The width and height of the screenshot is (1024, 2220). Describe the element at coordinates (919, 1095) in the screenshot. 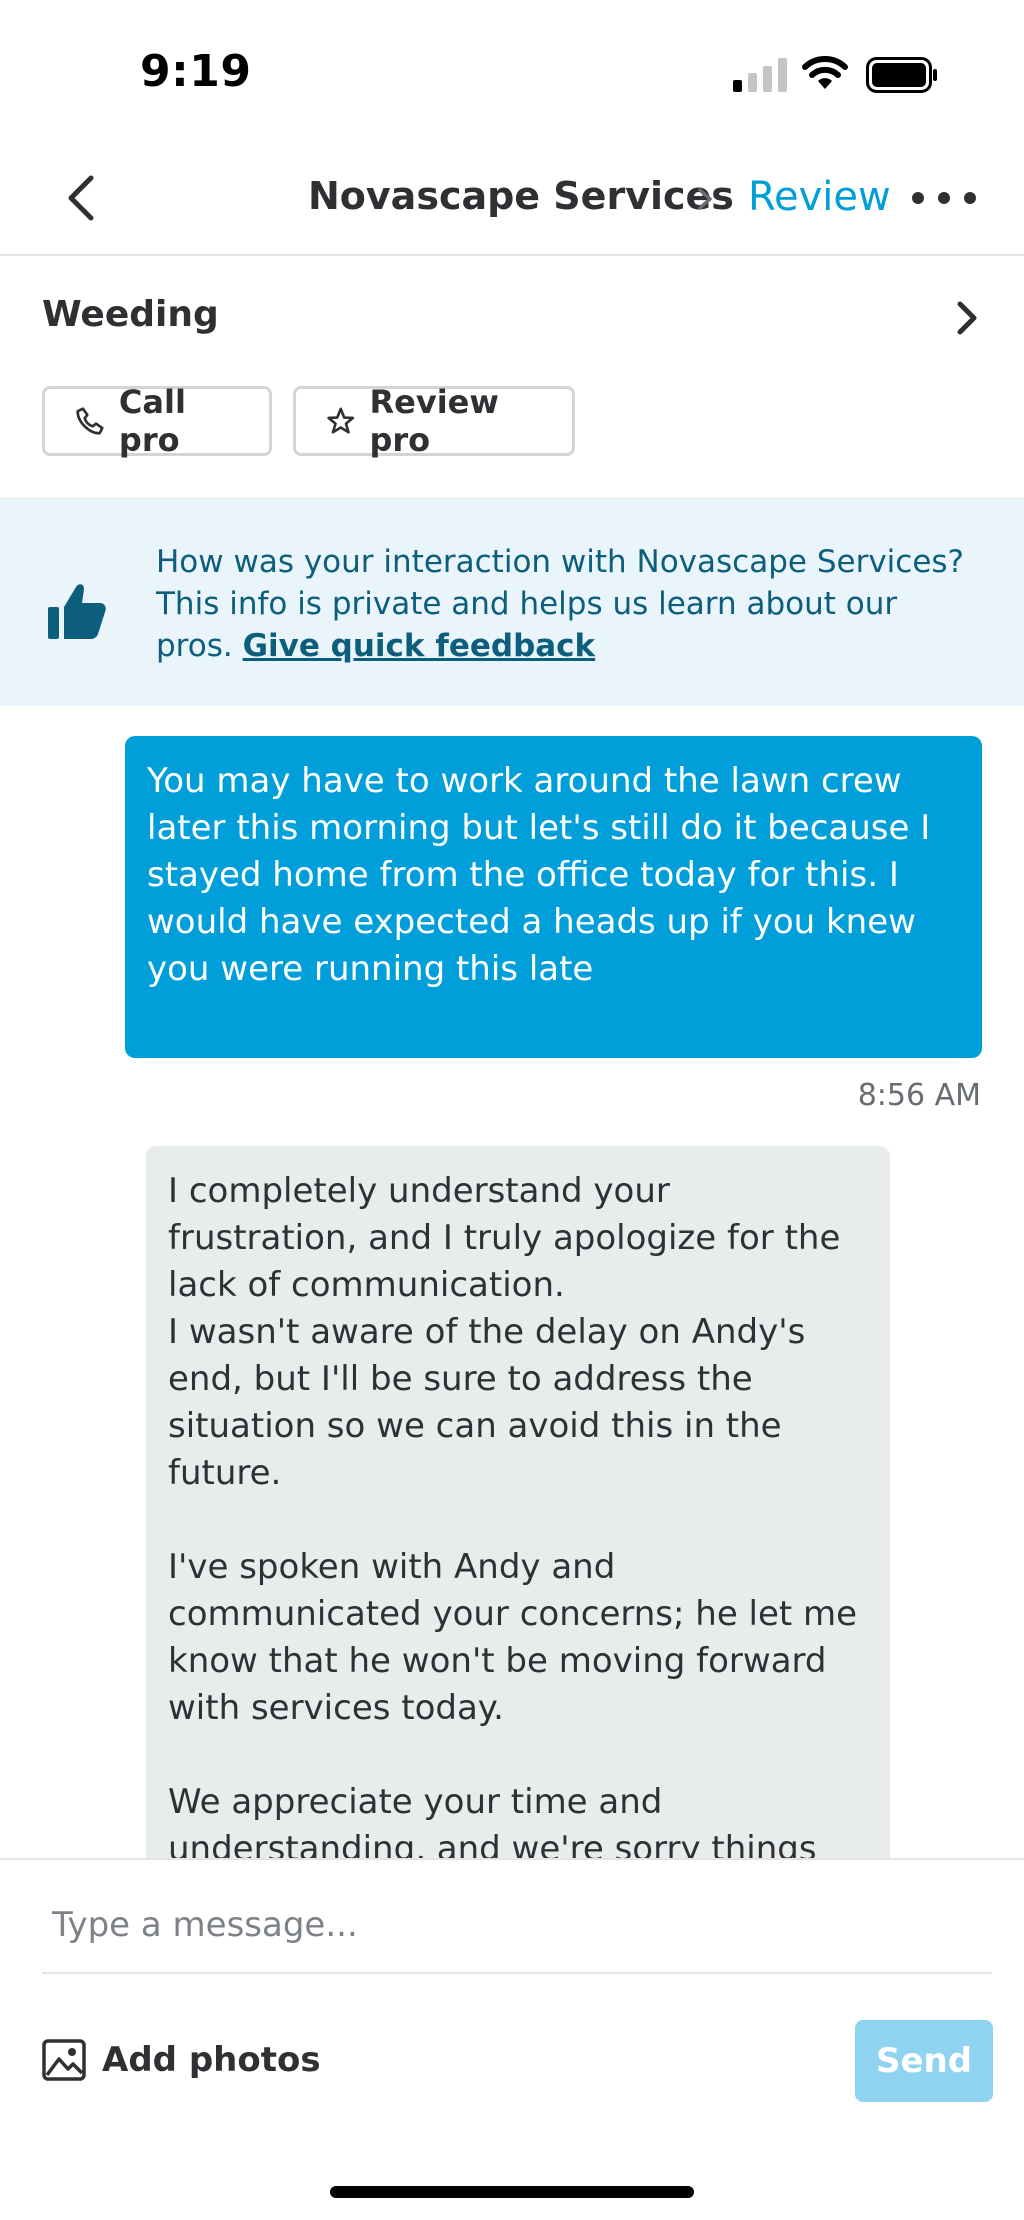

I see `message-timestamp: 8:56 AM` at that location.